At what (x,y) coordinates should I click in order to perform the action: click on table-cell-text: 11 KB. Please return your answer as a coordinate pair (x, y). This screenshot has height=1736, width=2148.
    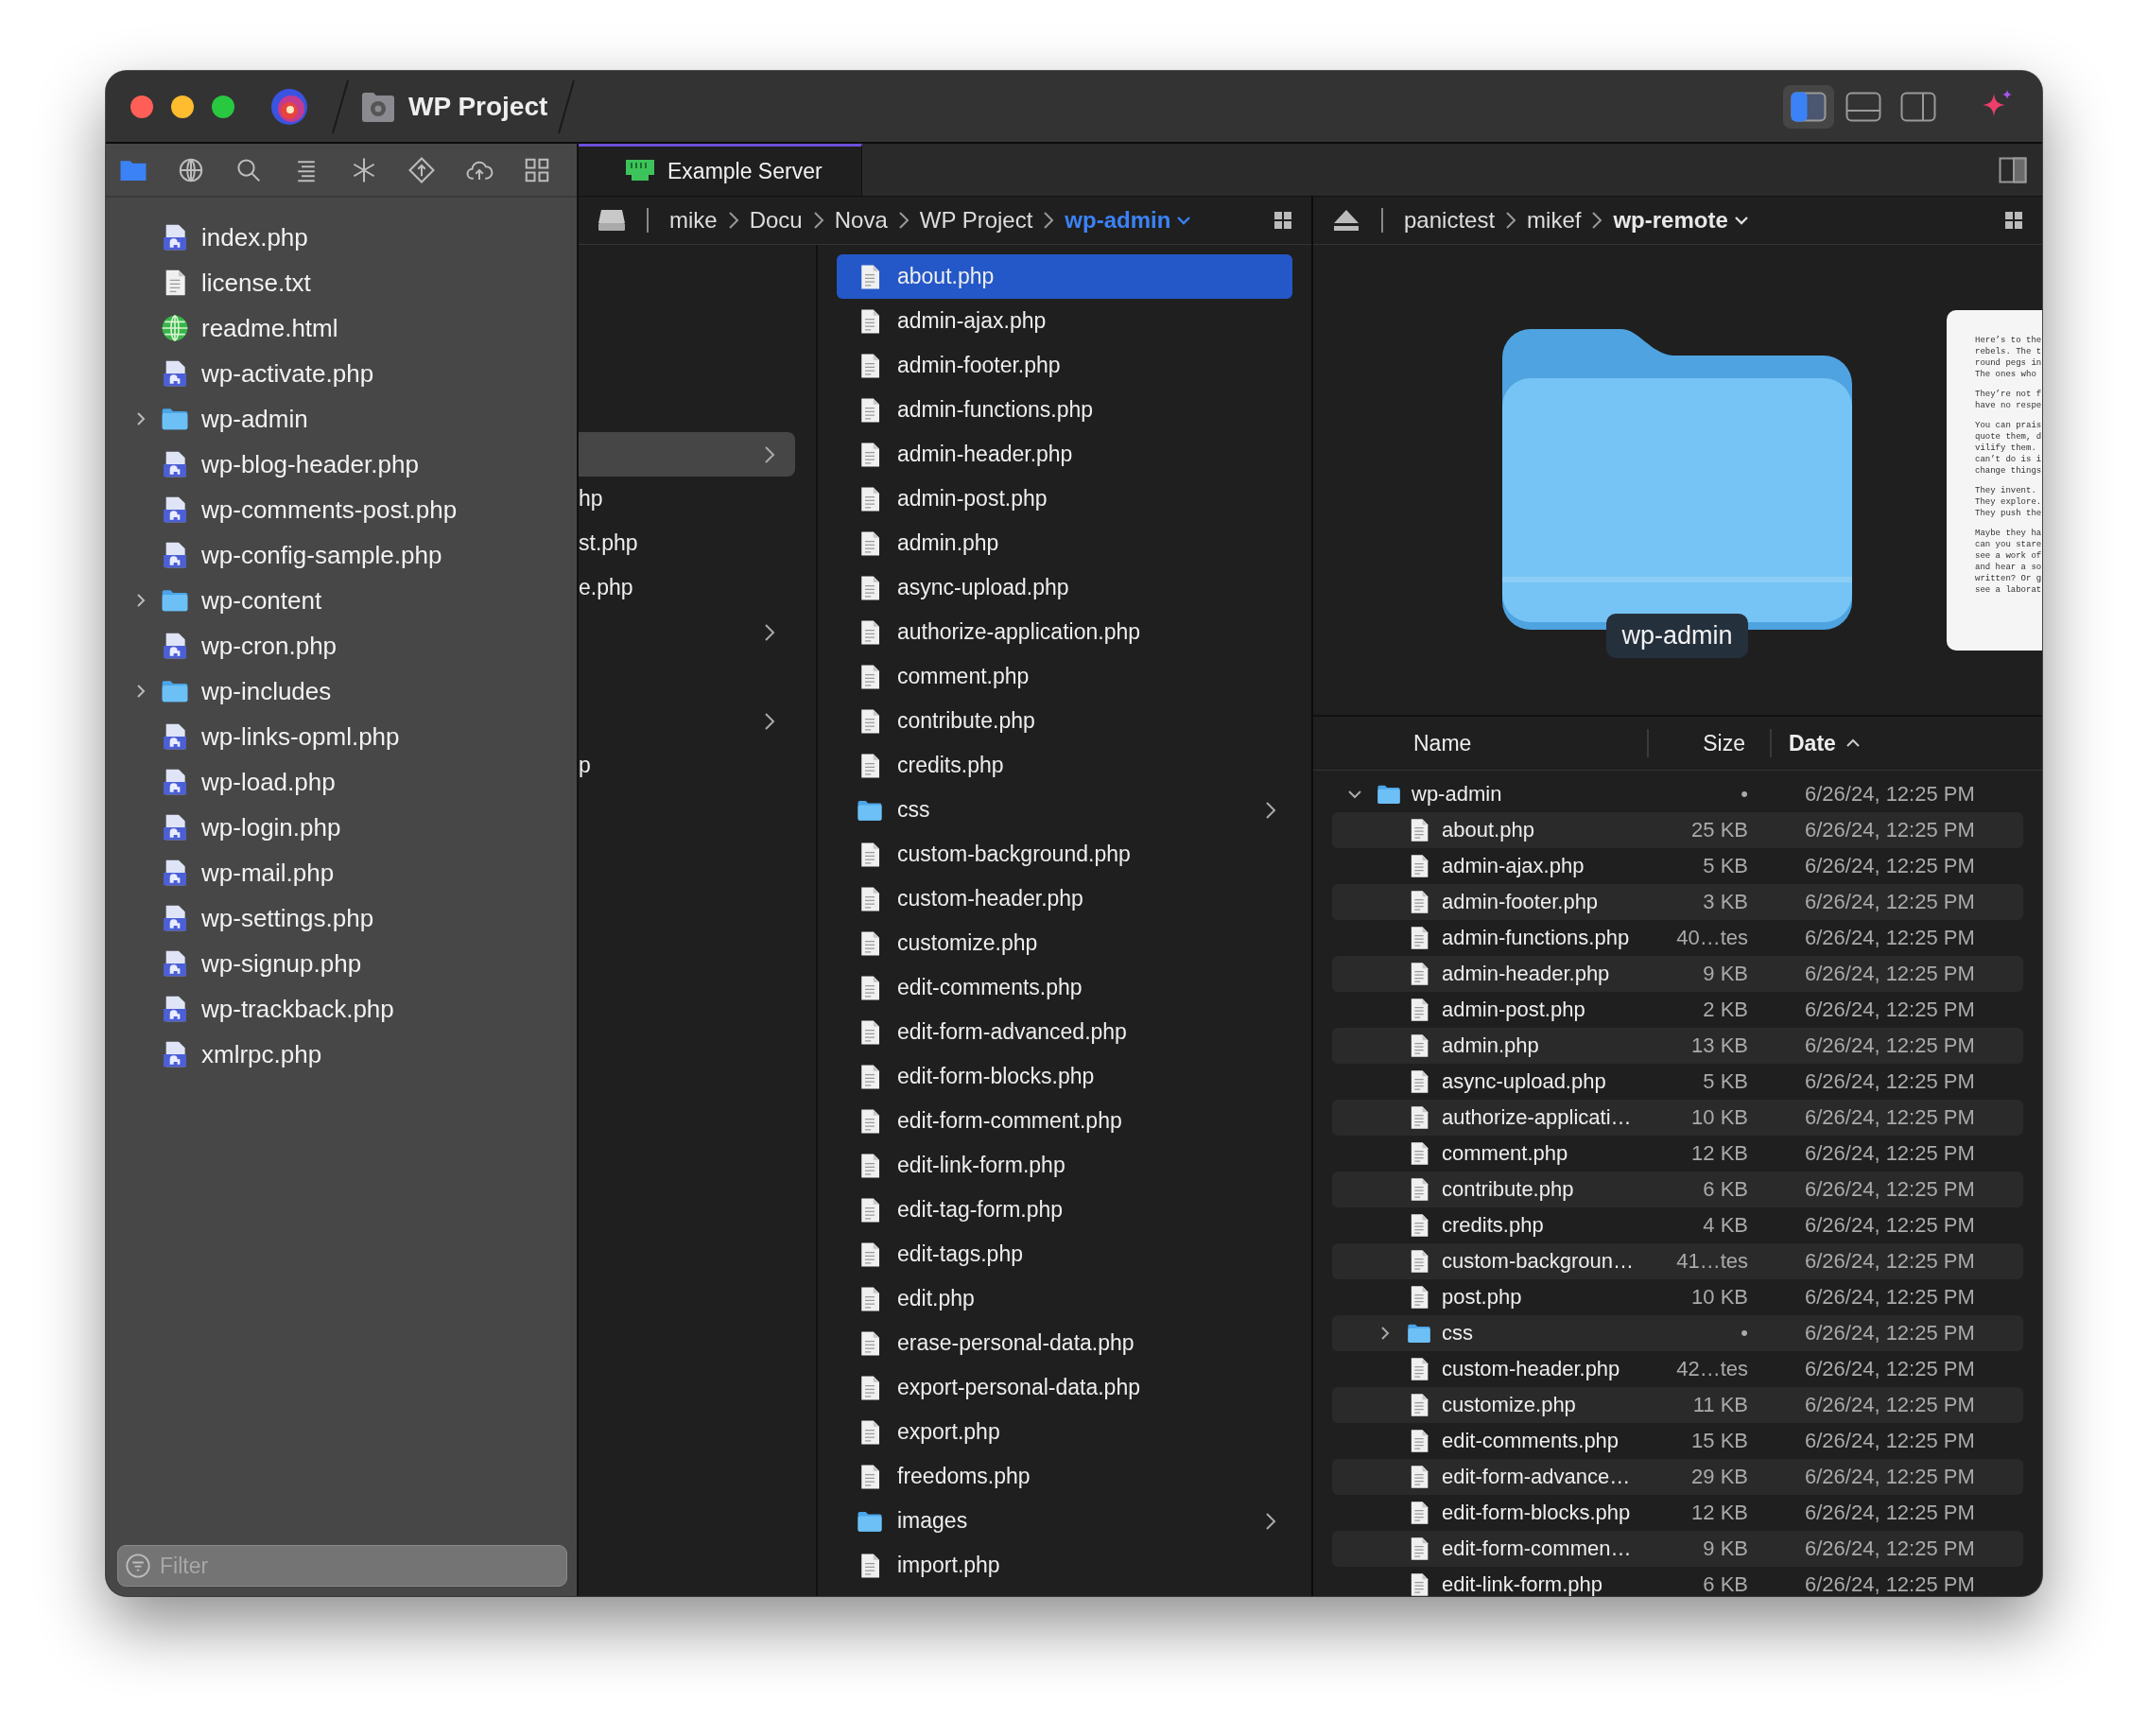
    Looking at the image, I should click on (1719, 1405).